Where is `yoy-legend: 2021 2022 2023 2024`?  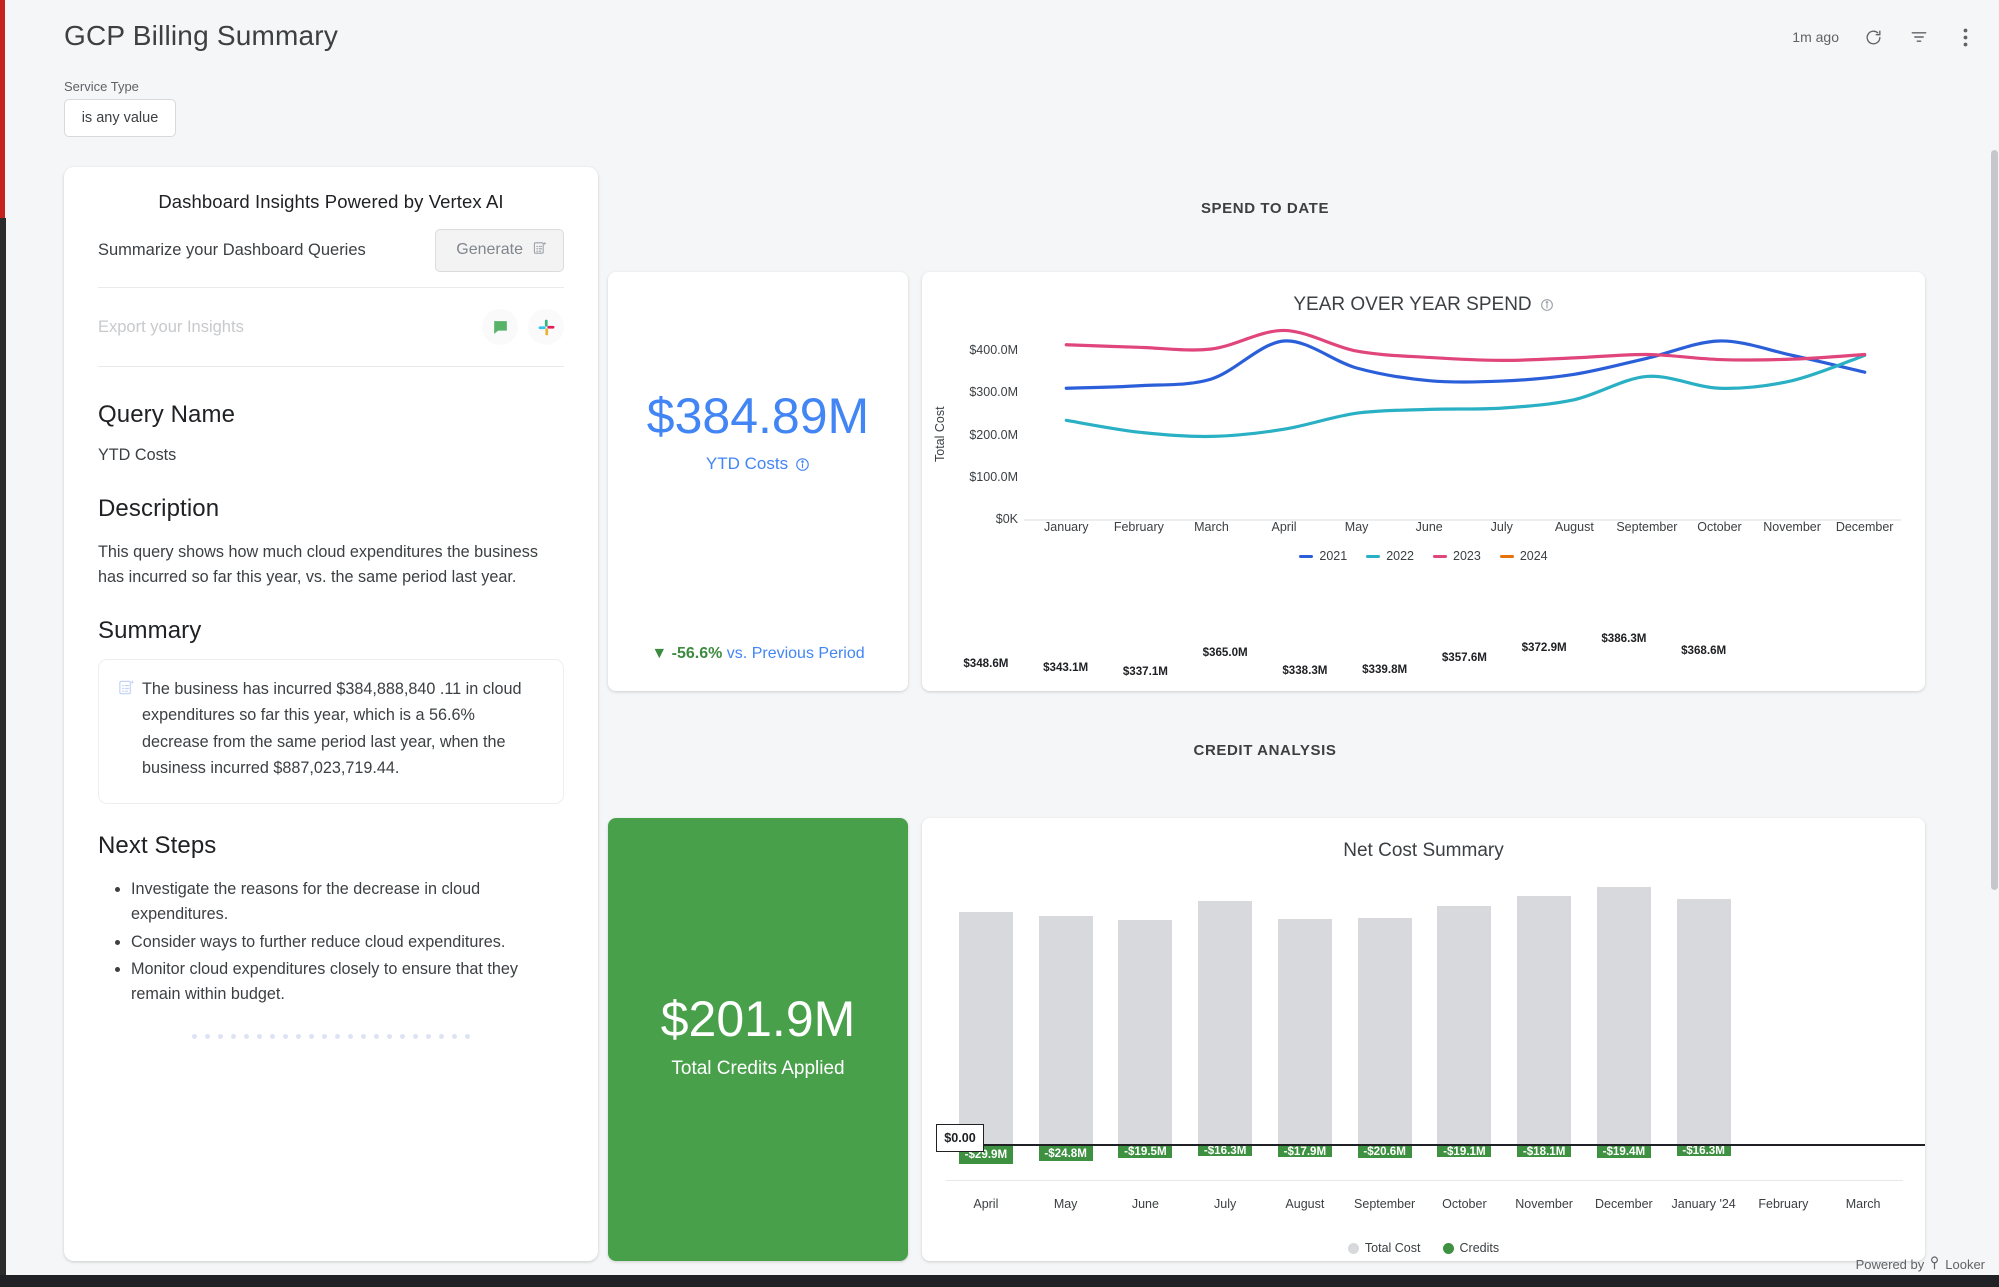
yoy-legend: 2021 2022 2023 2024 is located at coordinates (1423, 556).